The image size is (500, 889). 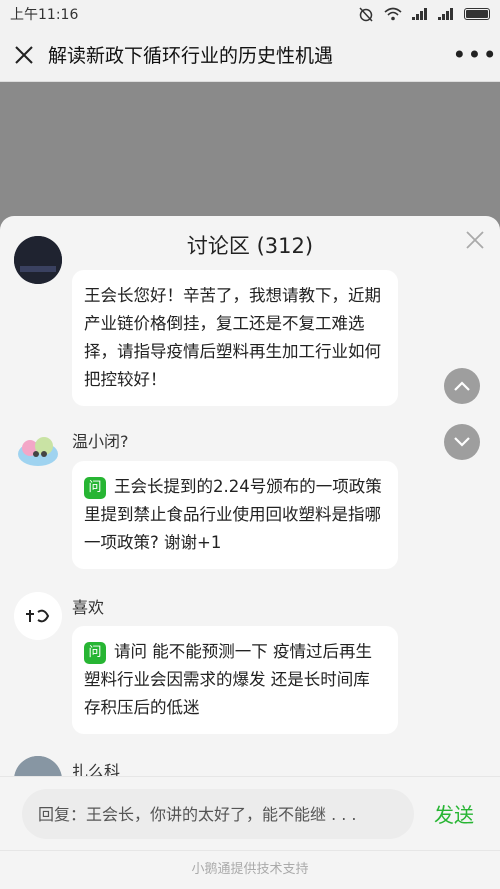 I want to click on chevron-up-icon, so click(x=462, y=386).